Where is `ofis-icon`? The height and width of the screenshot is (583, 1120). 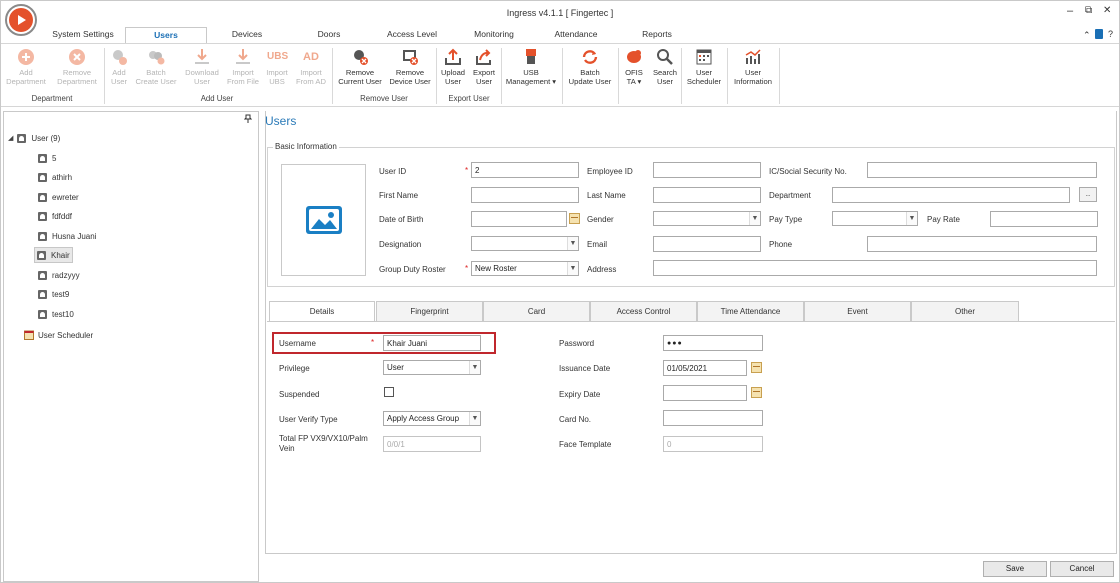 ofis-icon is located at coordinates (634, 56).